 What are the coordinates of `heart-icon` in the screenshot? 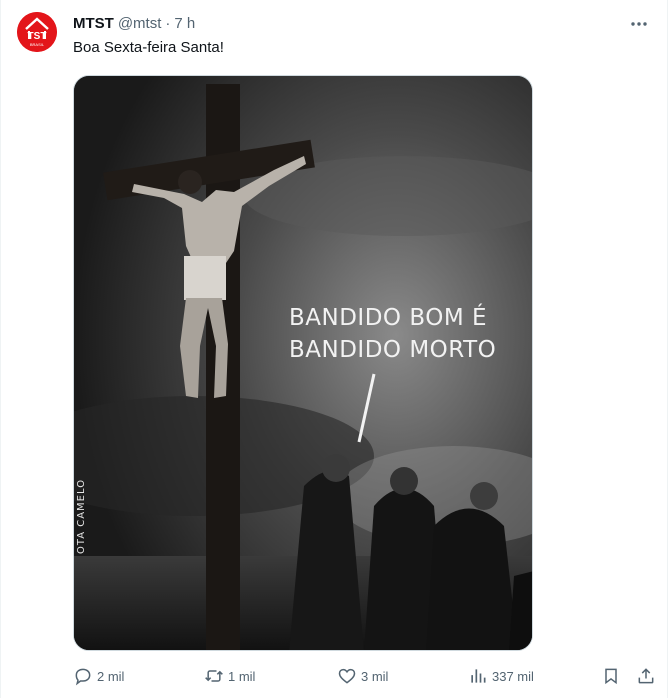 It's located at (347, 676).